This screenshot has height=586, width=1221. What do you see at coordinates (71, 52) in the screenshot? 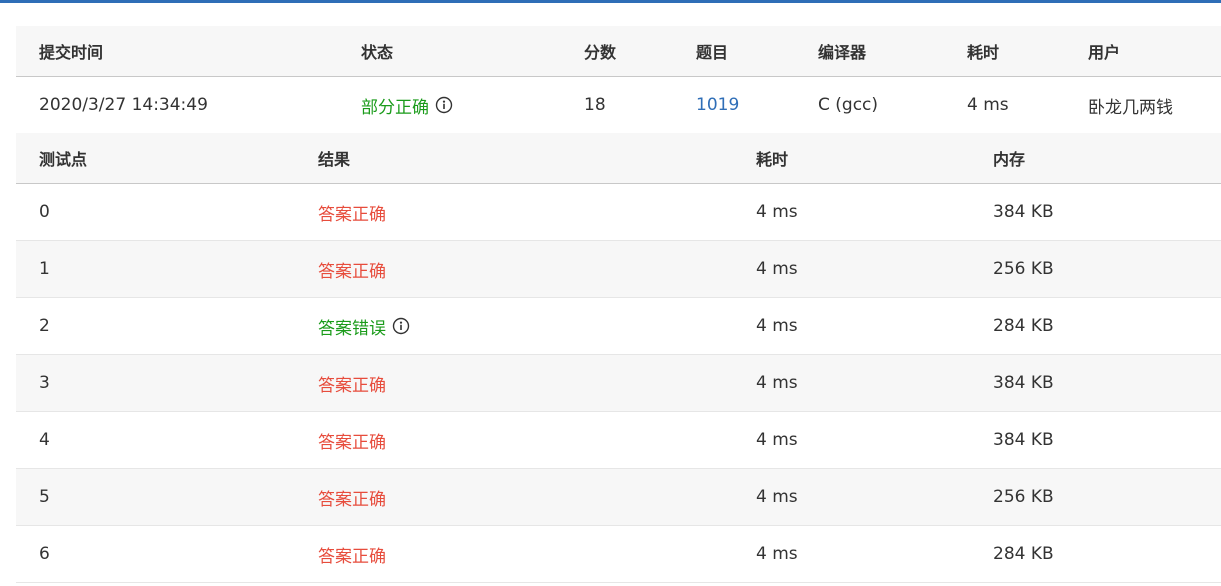
I see `header-submit-time: 提交时间` at bounding box center [71, 52].